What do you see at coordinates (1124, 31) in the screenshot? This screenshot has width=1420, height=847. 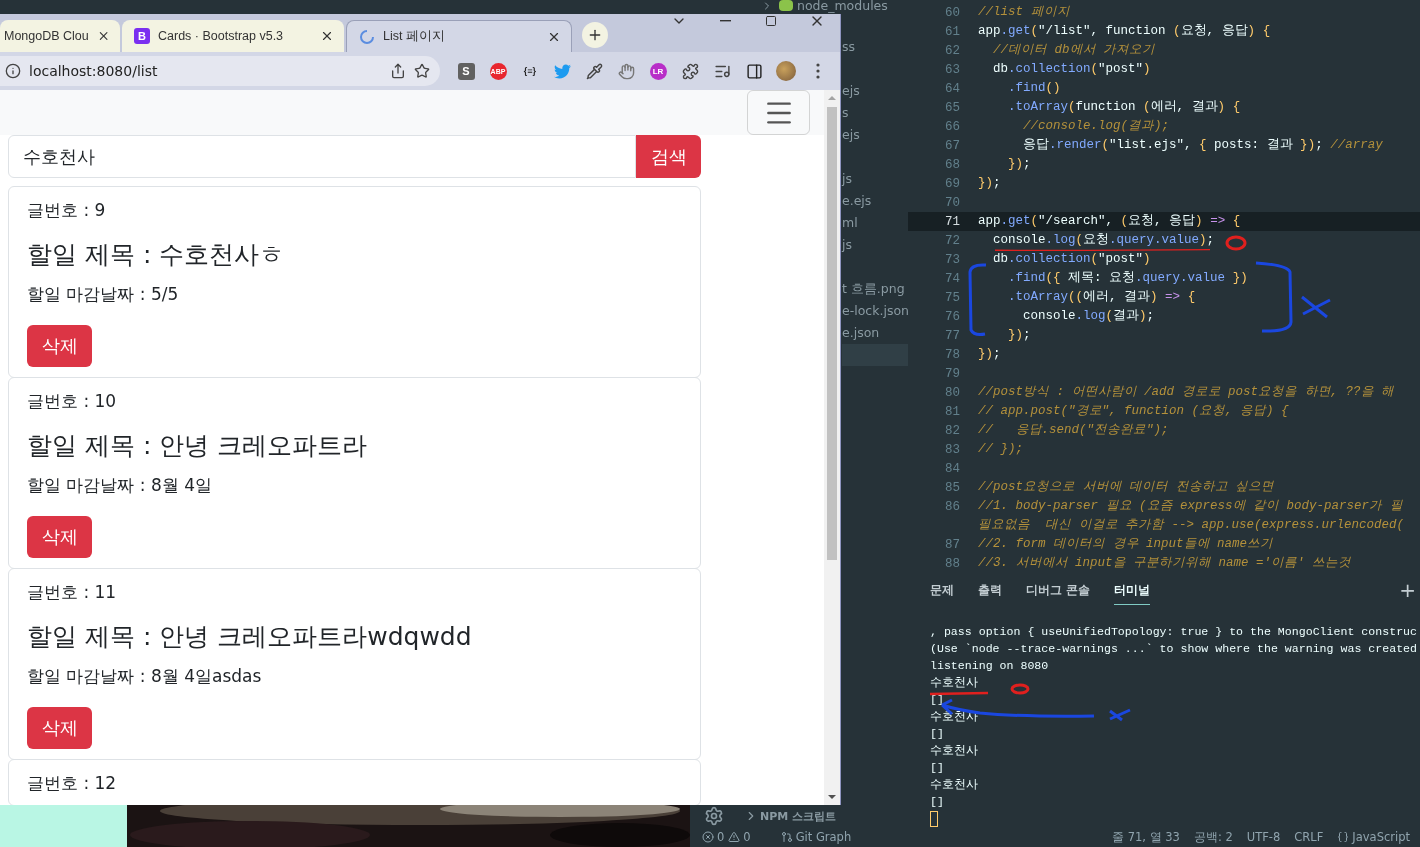 I see `code-line: app.get("/list", function (요청, 응답) {` at bounding box center [1124, 31].